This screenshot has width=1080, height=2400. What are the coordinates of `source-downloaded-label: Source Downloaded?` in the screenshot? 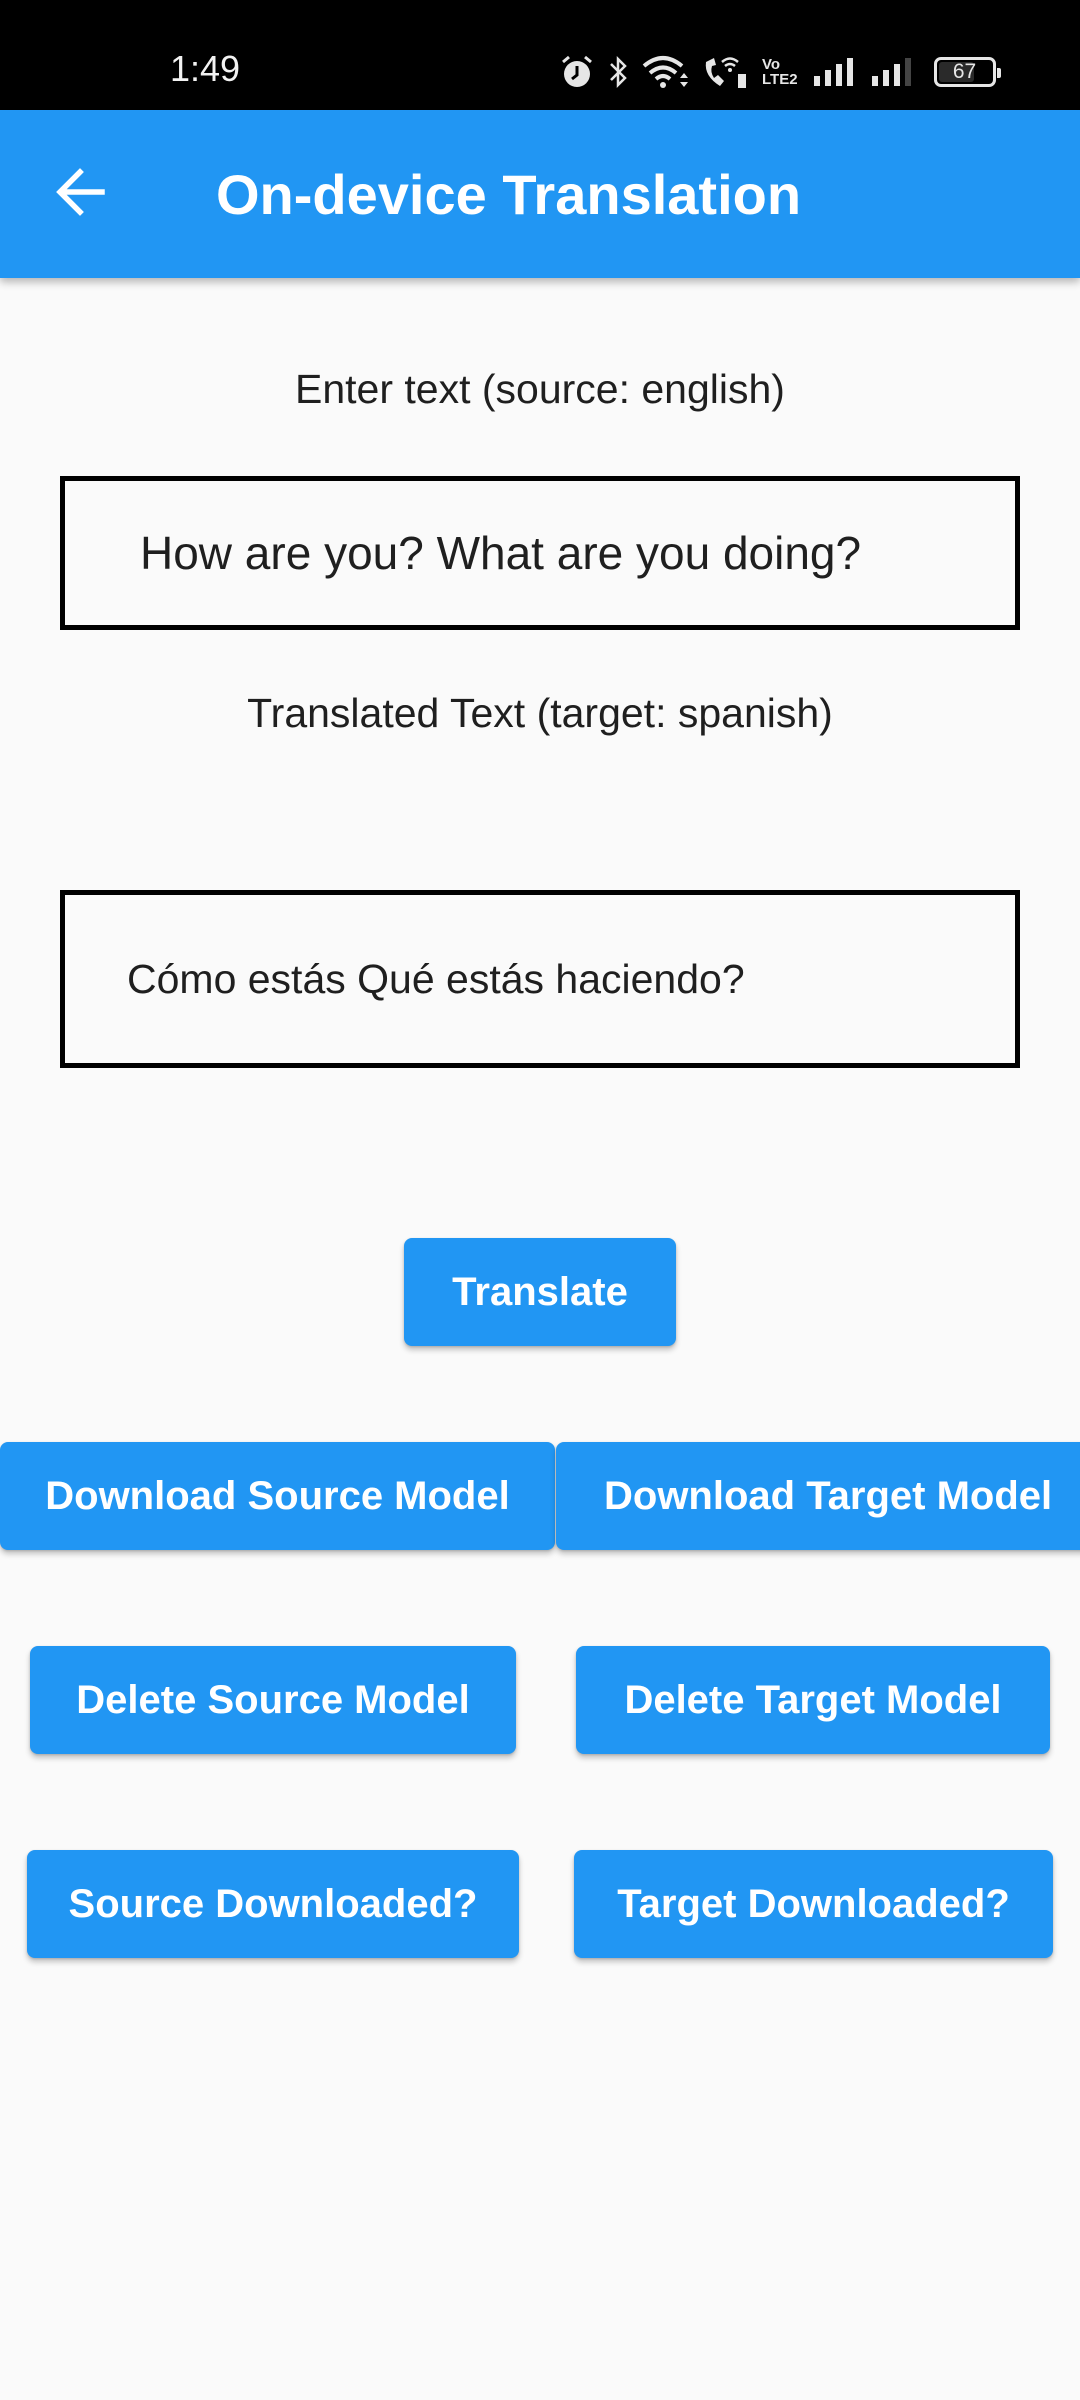 It's located at (273, 1903).